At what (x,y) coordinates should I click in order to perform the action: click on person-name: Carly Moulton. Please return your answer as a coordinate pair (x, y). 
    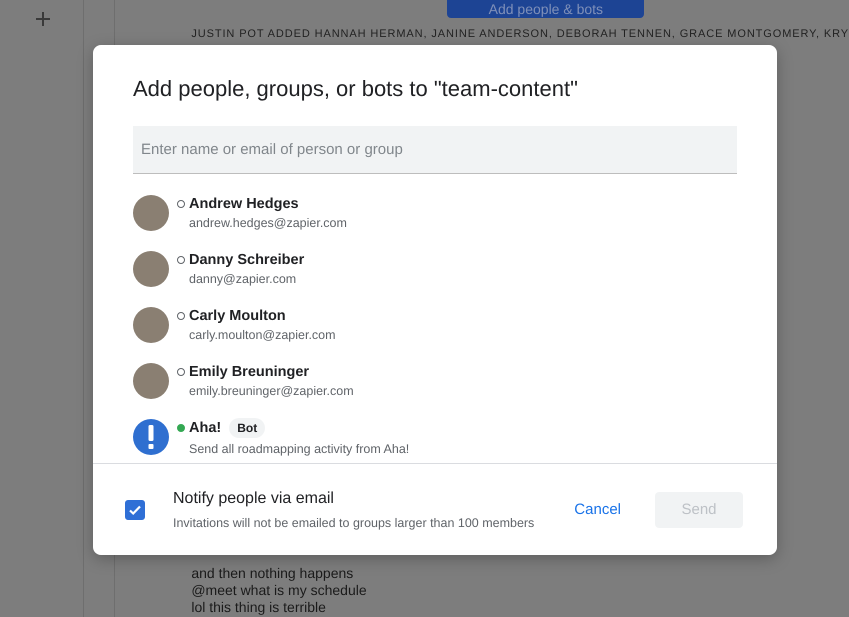
    Looking at the image, I should click on (237, 316).